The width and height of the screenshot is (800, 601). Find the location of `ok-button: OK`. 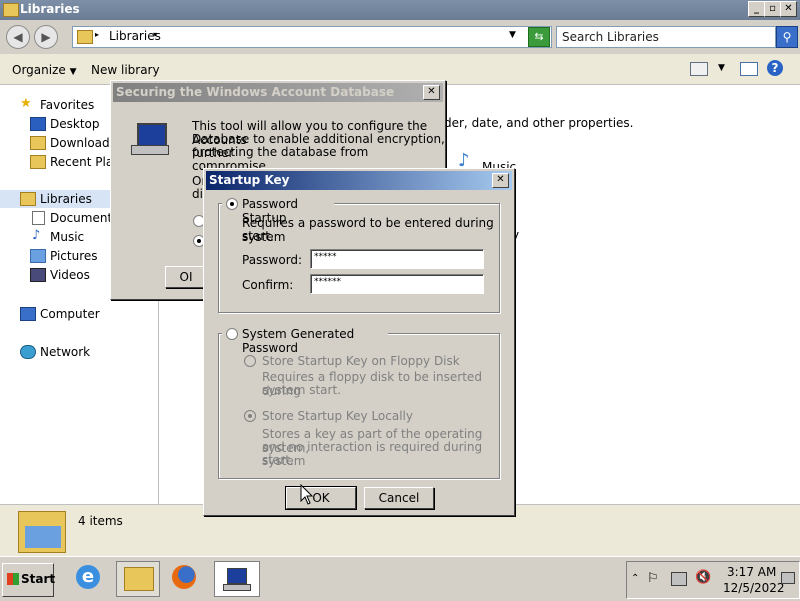

ok-button: OK is located at coordinates (321, 498).